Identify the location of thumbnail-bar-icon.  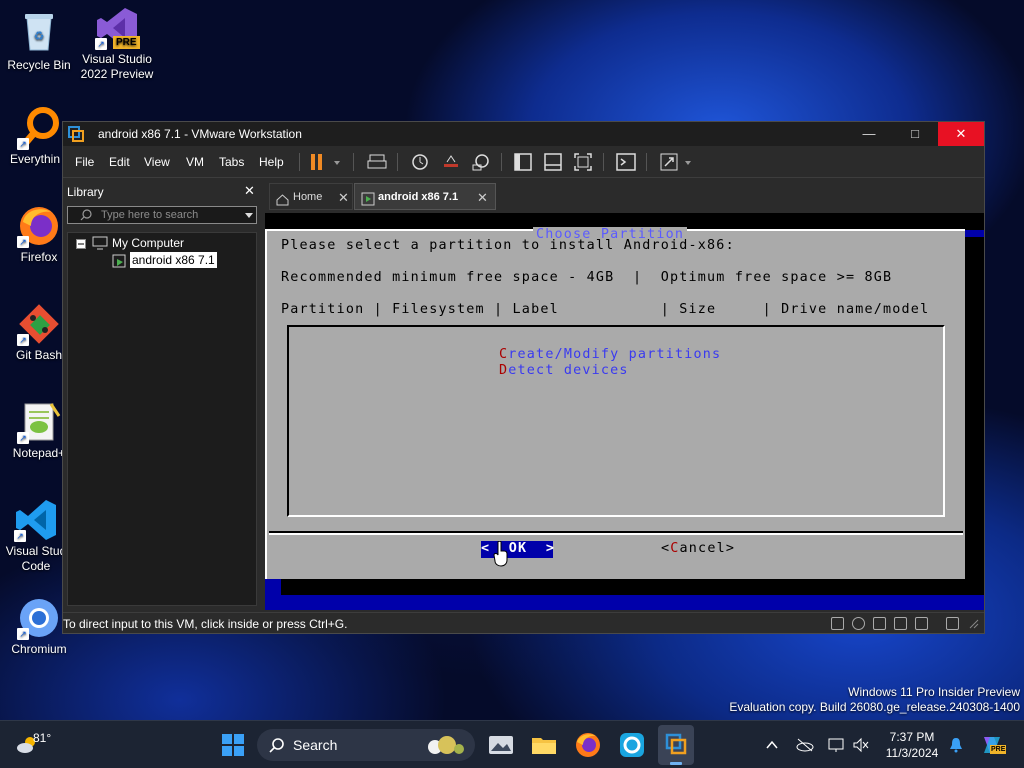
(553, 162).